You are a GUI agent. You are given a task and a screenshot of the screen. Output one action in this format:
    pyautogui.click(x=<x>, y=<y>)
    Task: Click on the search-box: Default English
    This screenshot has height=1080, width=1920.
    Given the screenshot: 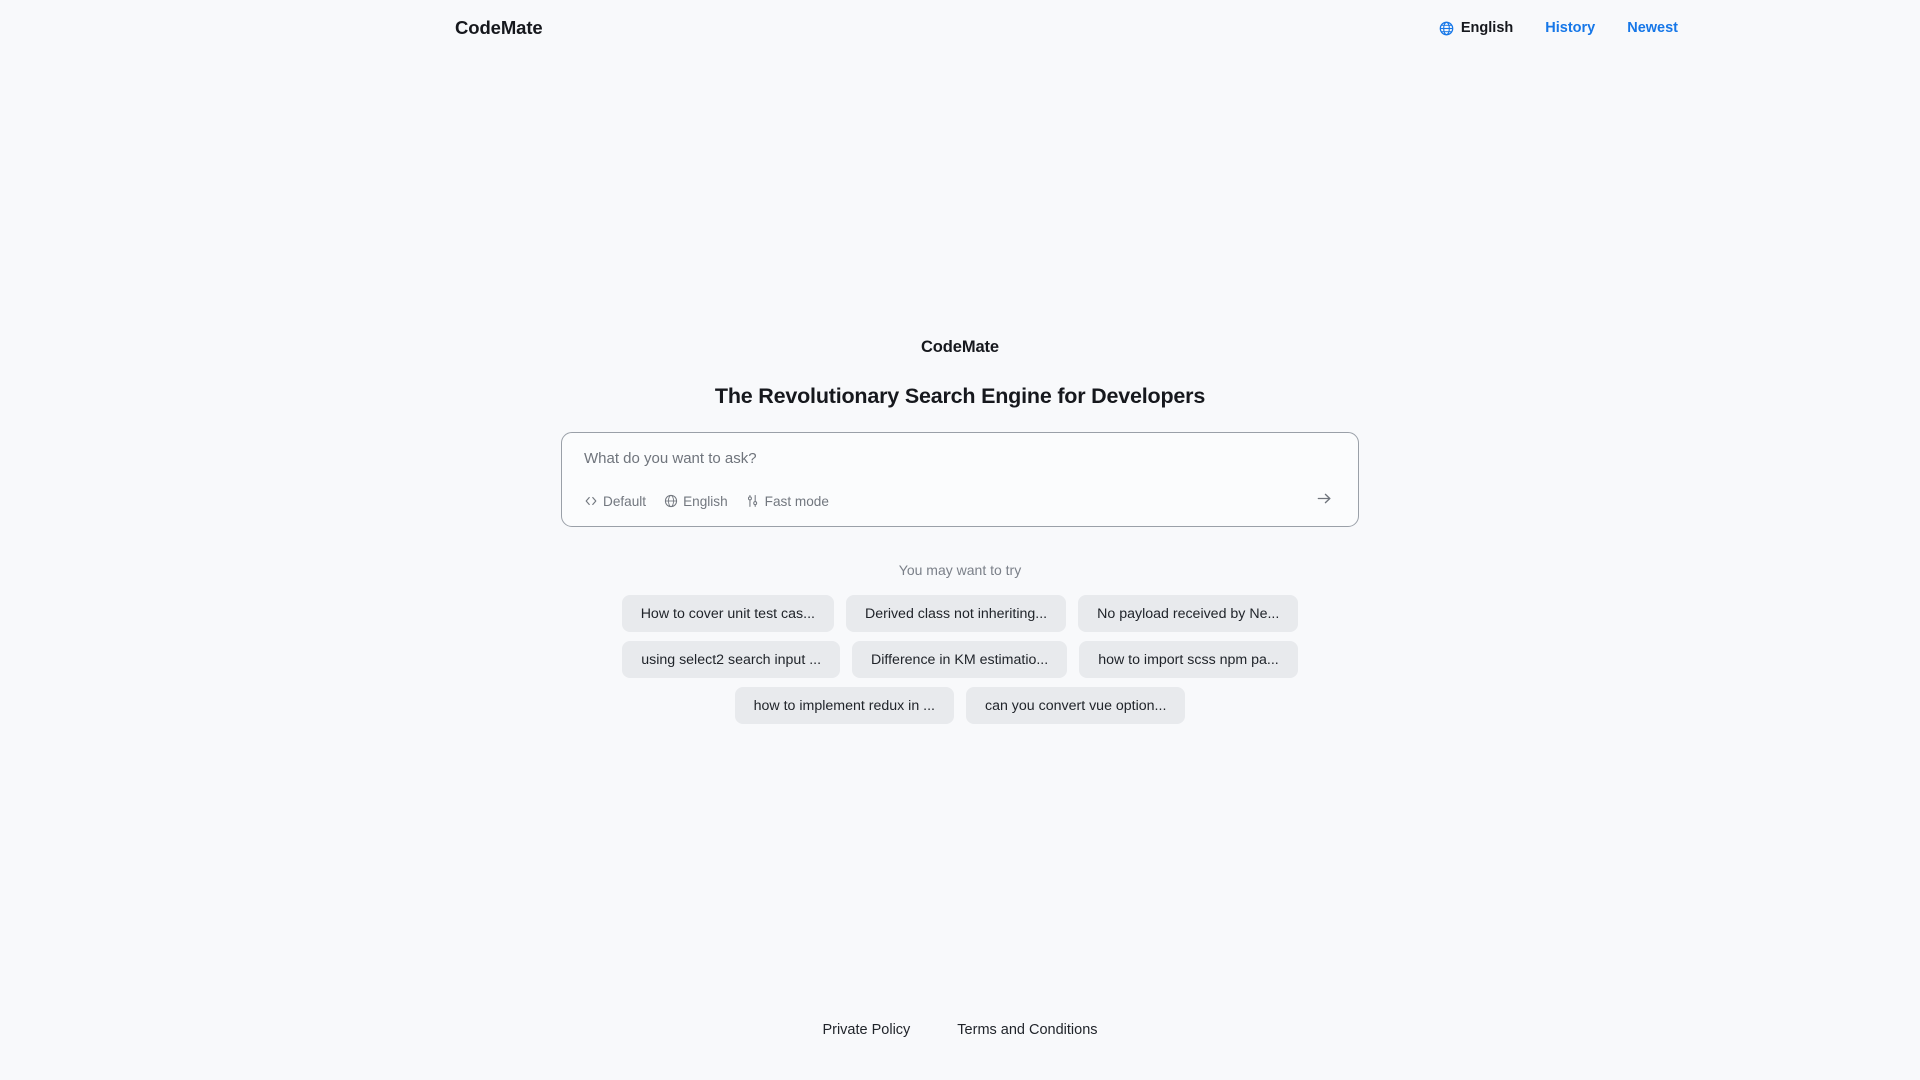 What is the action you would take?
    pyautogui.click(x=960, y=479)
    